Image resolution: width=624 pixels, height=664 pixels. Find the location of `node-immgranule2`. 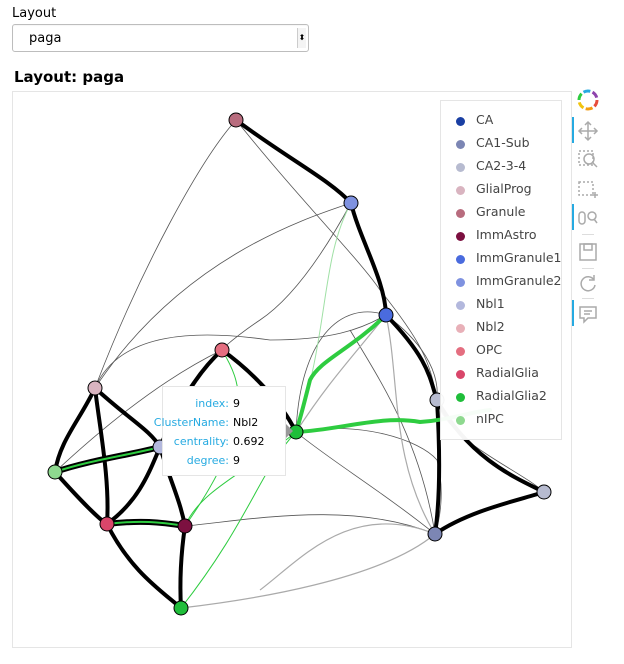

node-immgranule2 is located at coordinates (351, 203).